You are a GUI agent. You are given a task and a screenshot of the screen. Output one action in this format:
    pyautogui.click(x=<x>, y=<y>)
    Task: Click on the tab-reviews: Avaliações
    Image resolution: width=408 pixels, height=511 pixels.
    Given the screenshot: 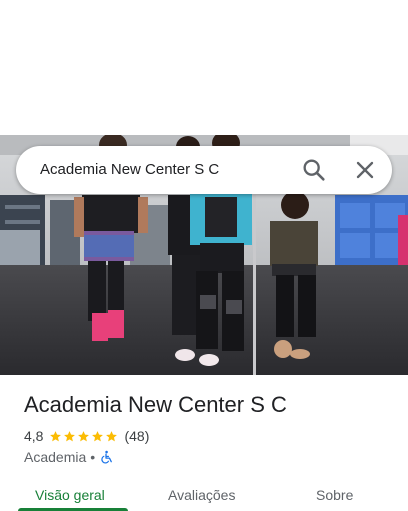 What is the action you would take?
    pyautogui.click(x=201, y=495)
    